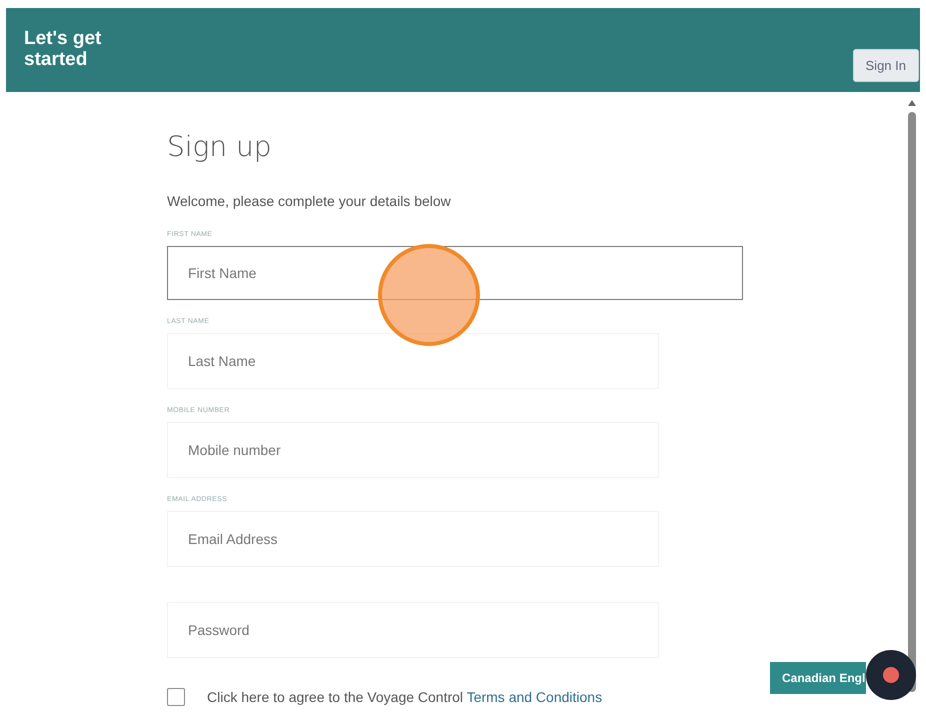 The image size is (926, 716). What do you see at coordinates (220, 146) in the screenshot?
I see `form-heading: Sign up` at bounding box center [220, 146].